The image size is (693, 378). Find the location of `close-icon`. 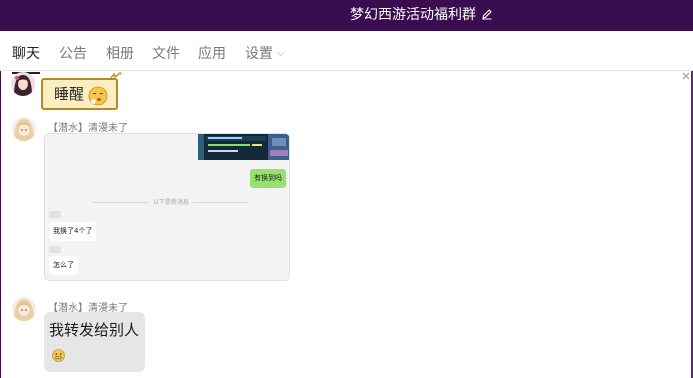

close-icon is located at coordinates (686, 76).